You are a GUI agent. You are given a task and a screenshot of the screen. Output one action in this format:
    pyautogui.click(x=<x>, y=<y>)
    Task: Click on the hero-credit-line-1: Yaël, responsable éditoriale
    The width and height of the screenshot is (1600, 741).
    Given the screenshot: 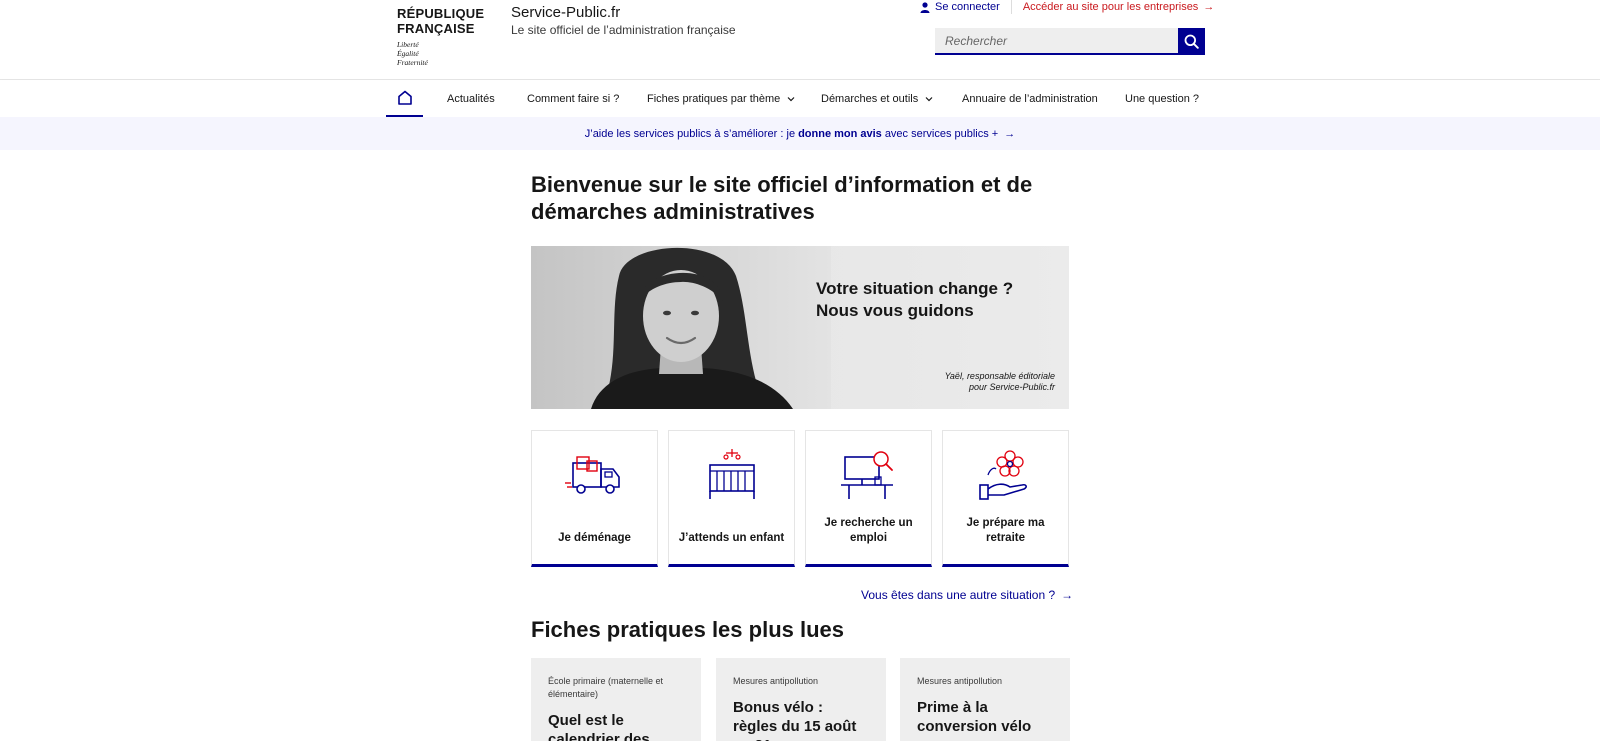 What is the action you would take?
    pyautogui.click(x=999, y=376)
    